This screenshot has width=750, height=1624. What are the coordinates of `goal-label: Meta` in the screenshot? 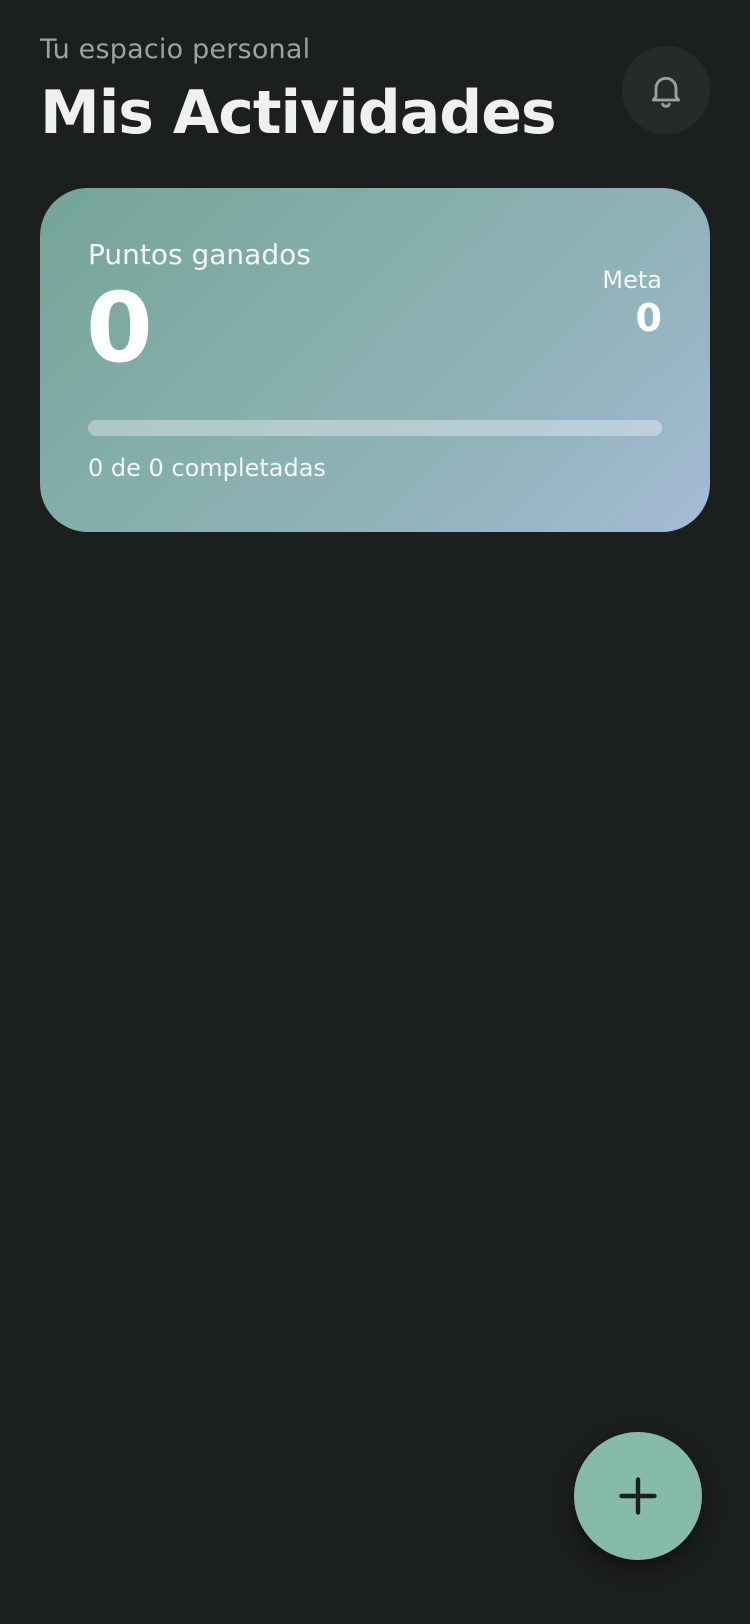 It's located at (632, 280).